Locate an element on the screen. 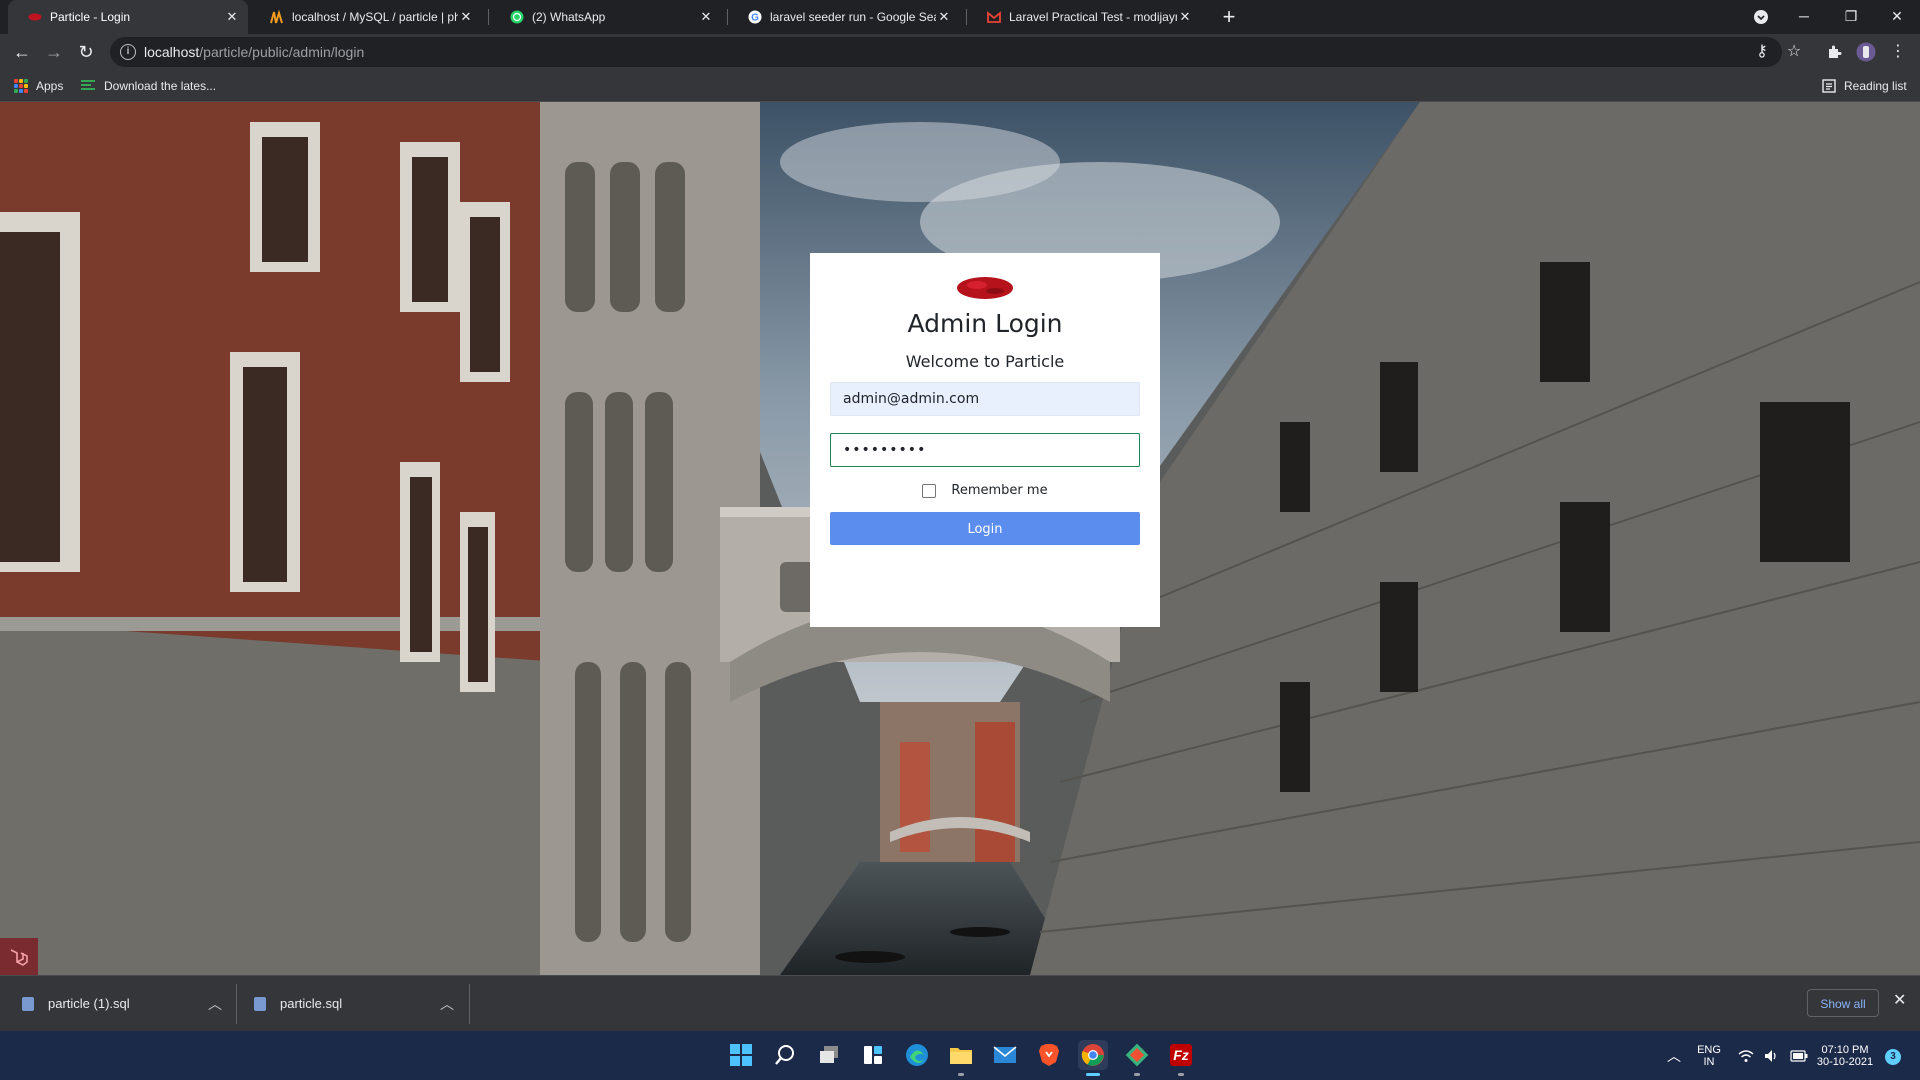 The height and width of the screenshot is (1080, 1920). tab-title: laravel seeder run - Google Search is located at coordinates (853, 17).